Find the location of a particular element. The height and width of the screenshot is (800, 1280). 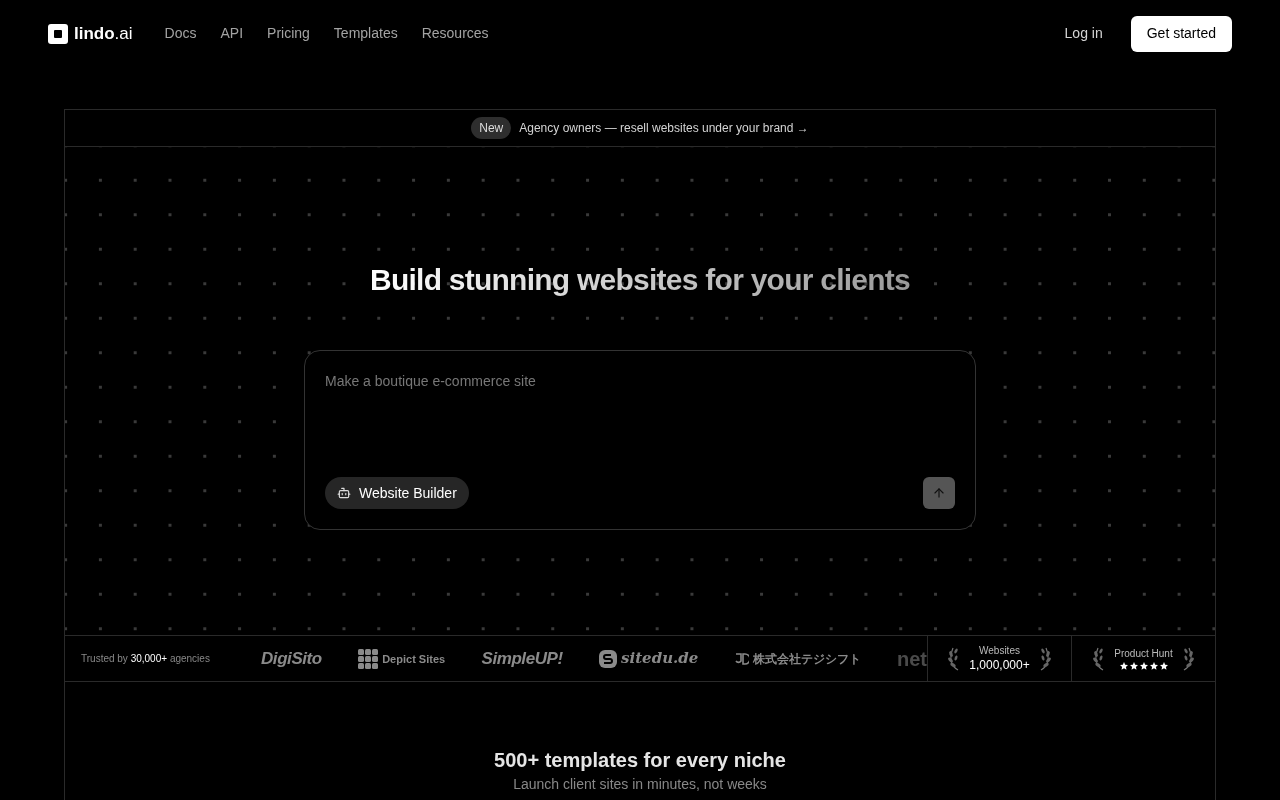

client-logo: 株式会社テジシフト is located at coordinates (797, 658).